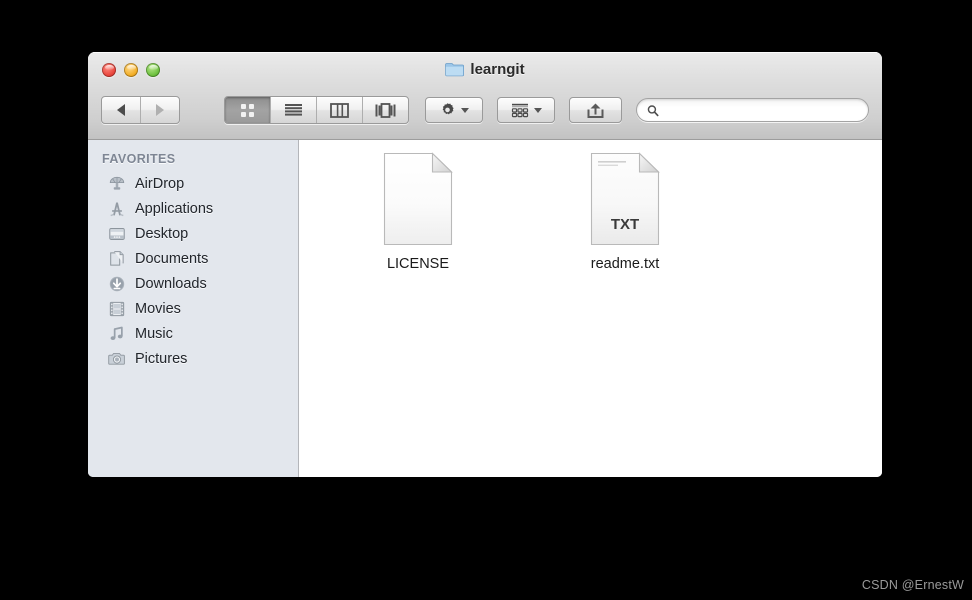  I want to click on minimize-button, so click(131, 70).